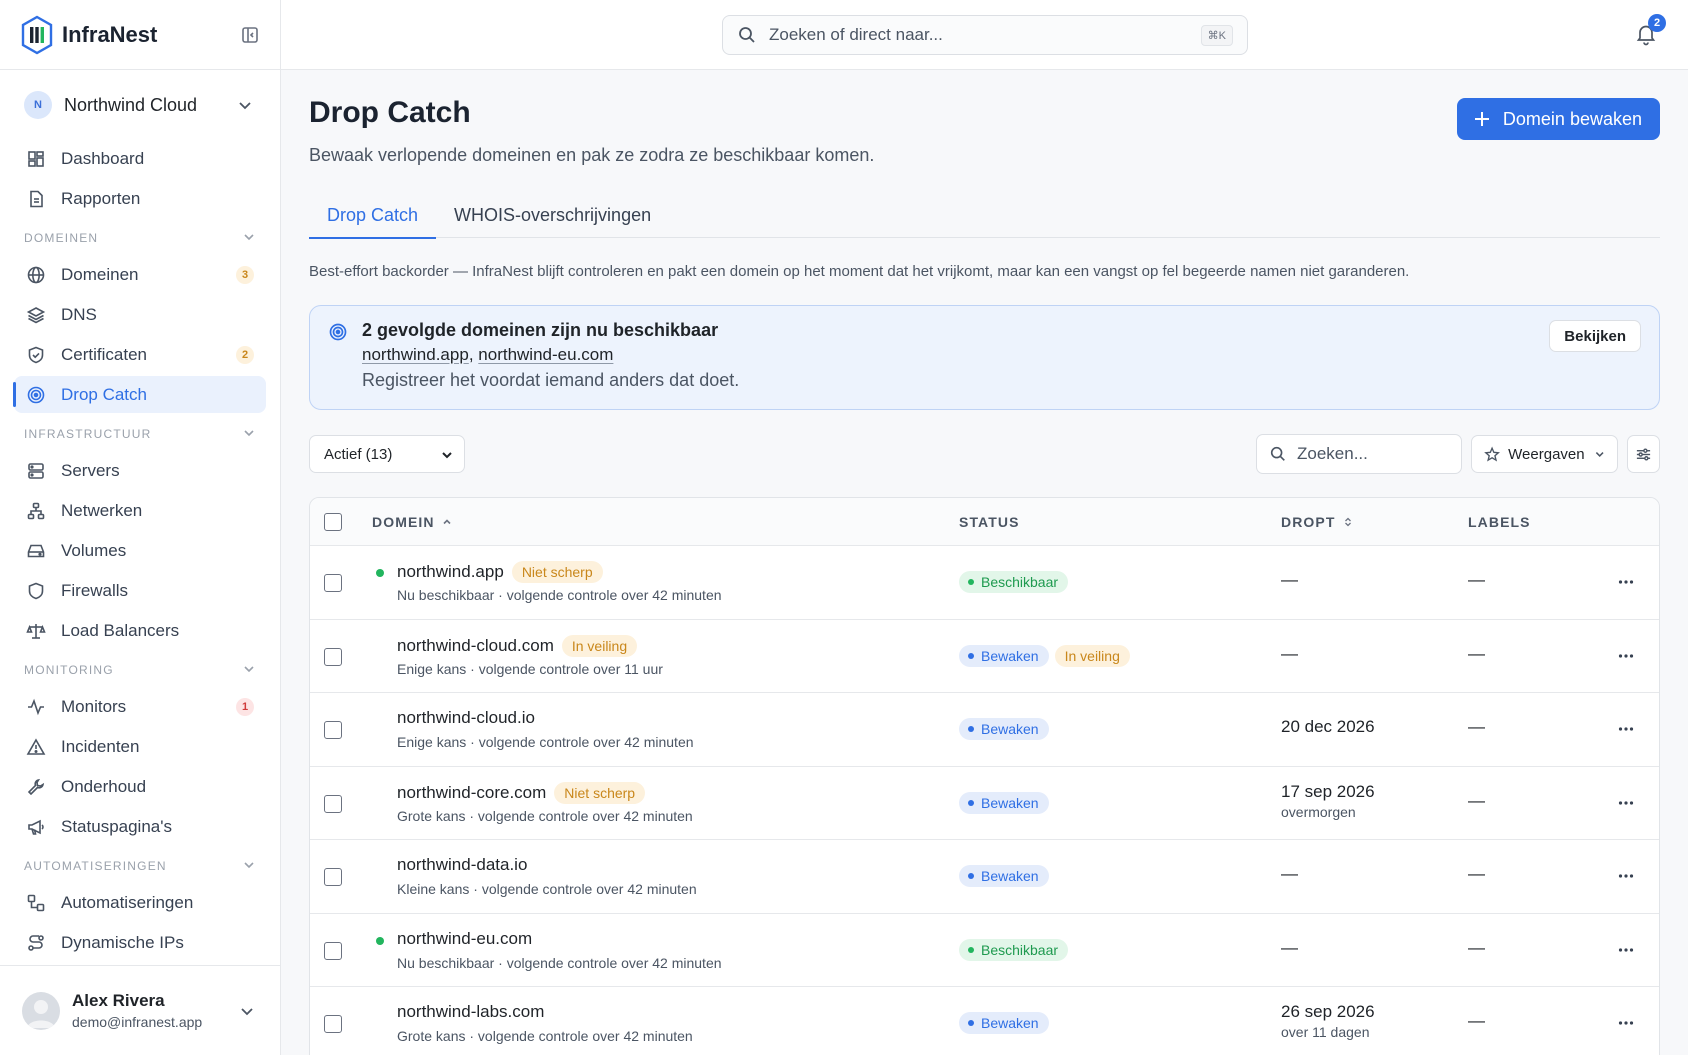 The image size is (1688, 1055). I want to click on select-all-checkbox, so click(333, 522).